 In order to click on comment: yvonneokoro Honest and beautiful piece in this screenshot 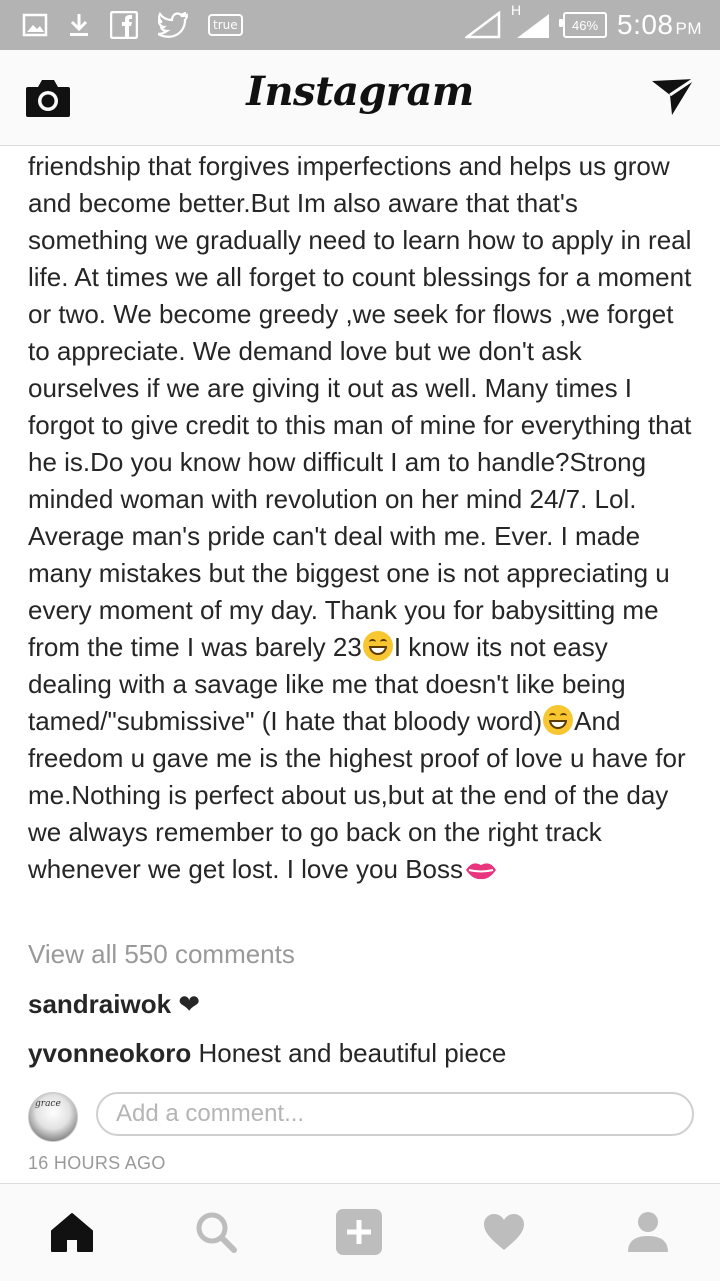, I will do `click(267, 1053)`.